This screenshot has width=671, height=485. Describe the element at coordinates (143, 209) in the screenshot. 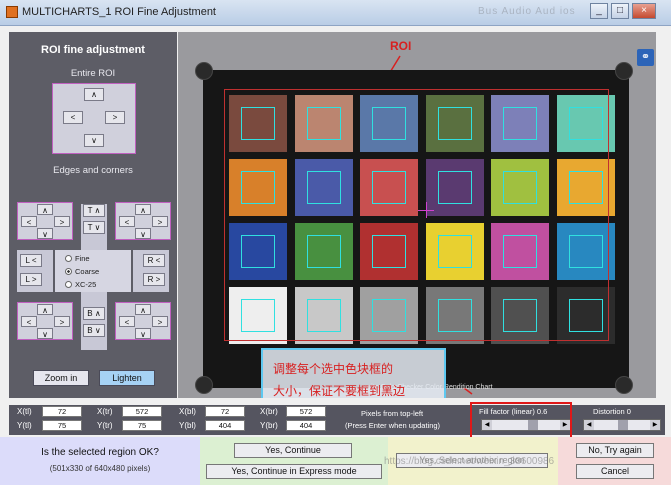

I see `tr-up-button: ∧` at that location.